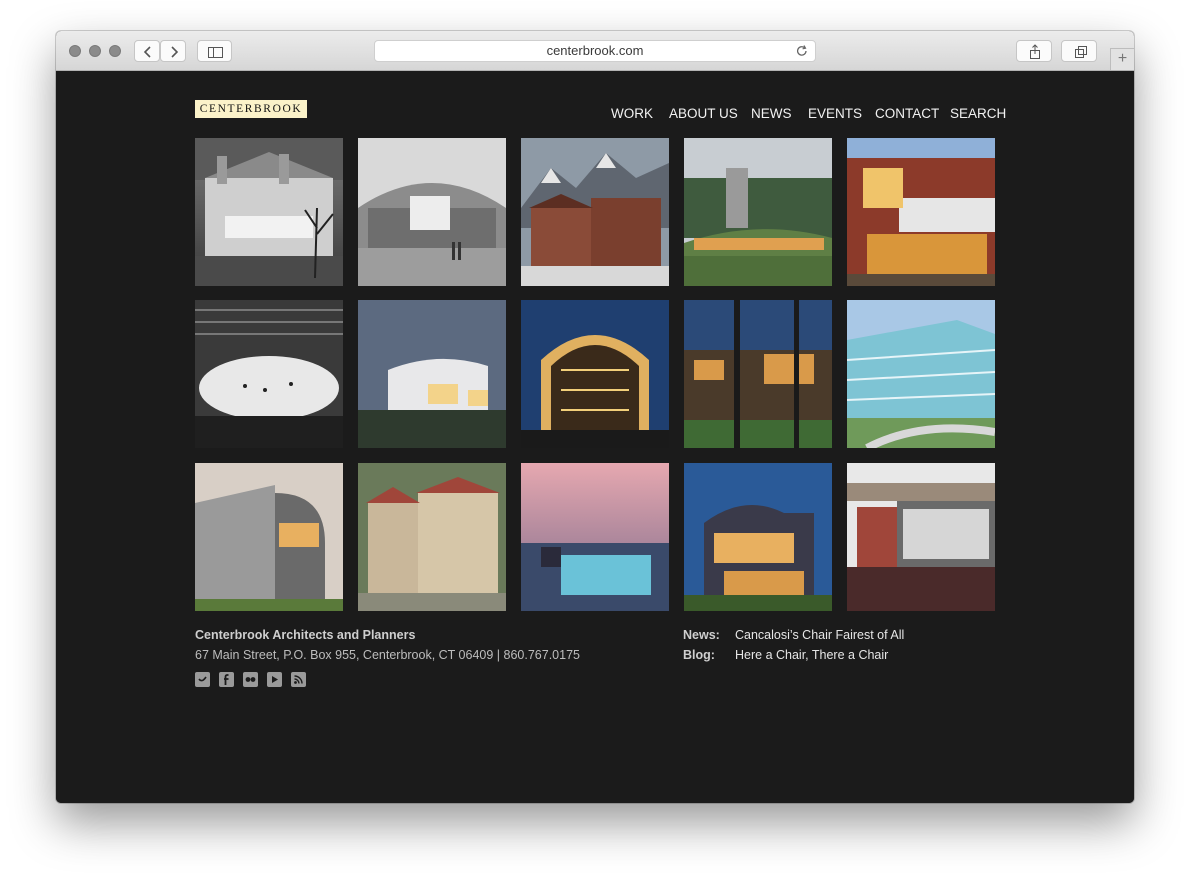 The height and width of the screenshot is (884, 1190). I want to click on company-name: Centerbrook Architects and Planners, so click(305, 635).